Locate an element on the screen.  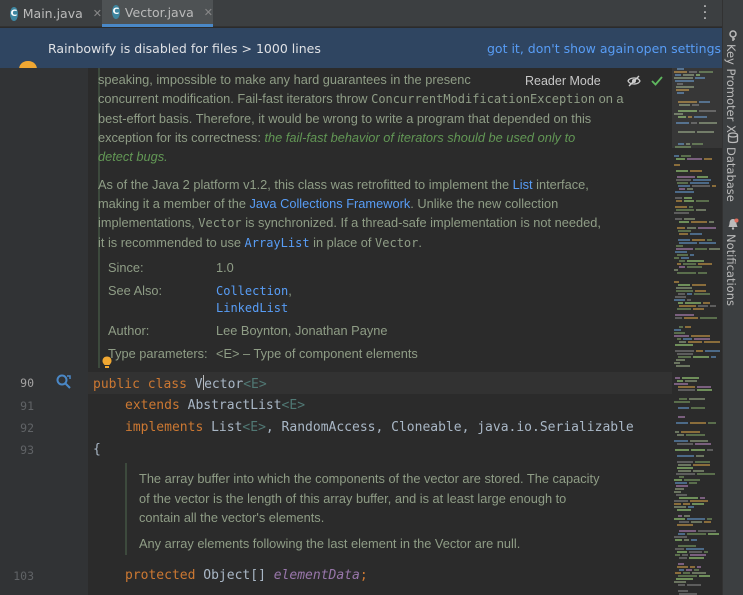
open-settings-link: open settings is located at coordinates (678, 48).